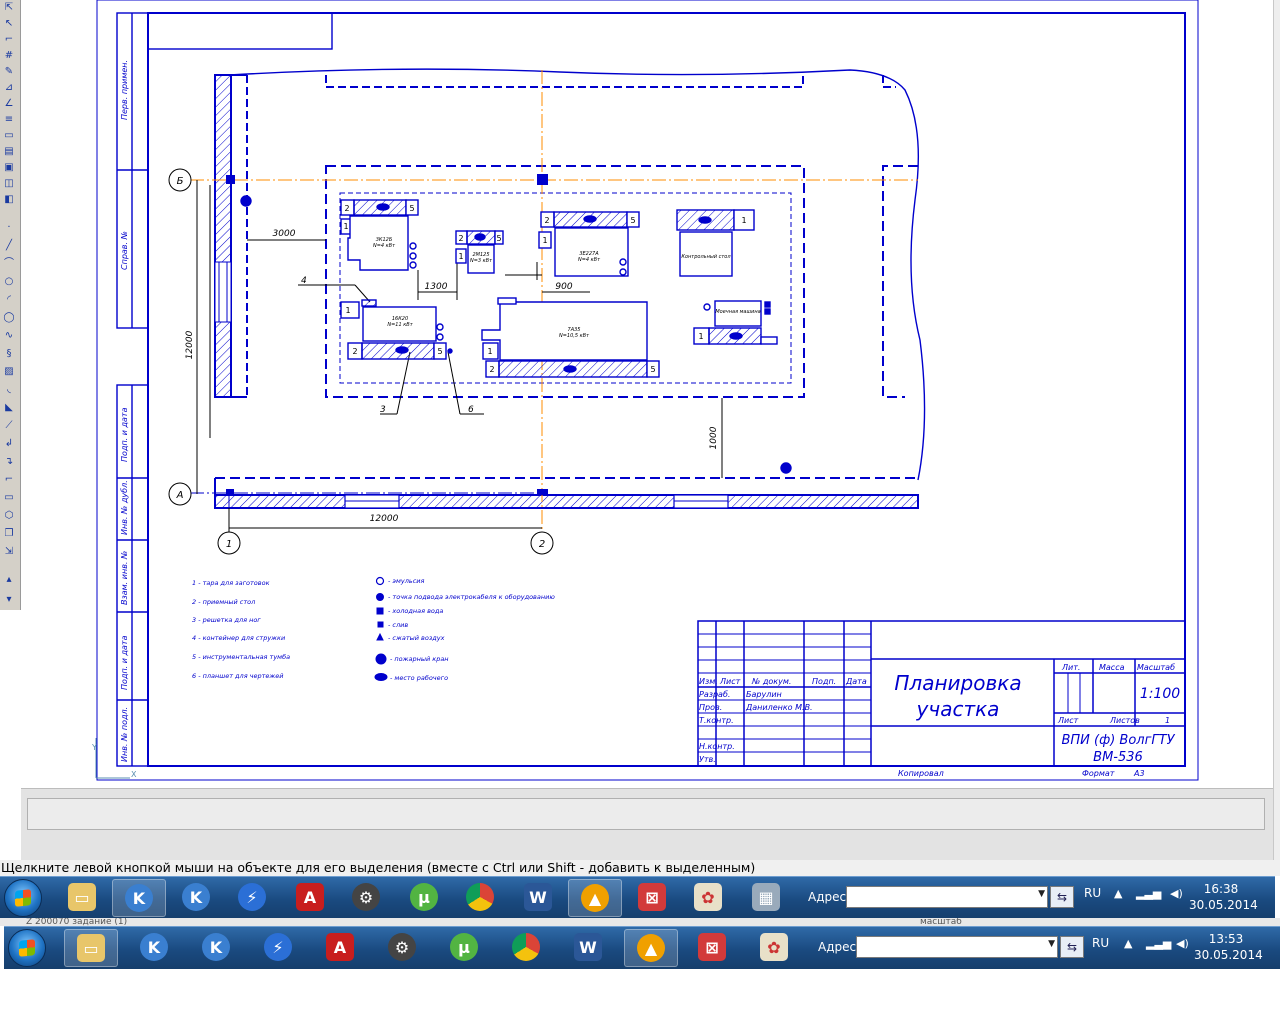  What do you see at coordinates (9, 168) in the screenshot?
I see `spec-tool-icon: ▣` at bounding box center [9, 168].